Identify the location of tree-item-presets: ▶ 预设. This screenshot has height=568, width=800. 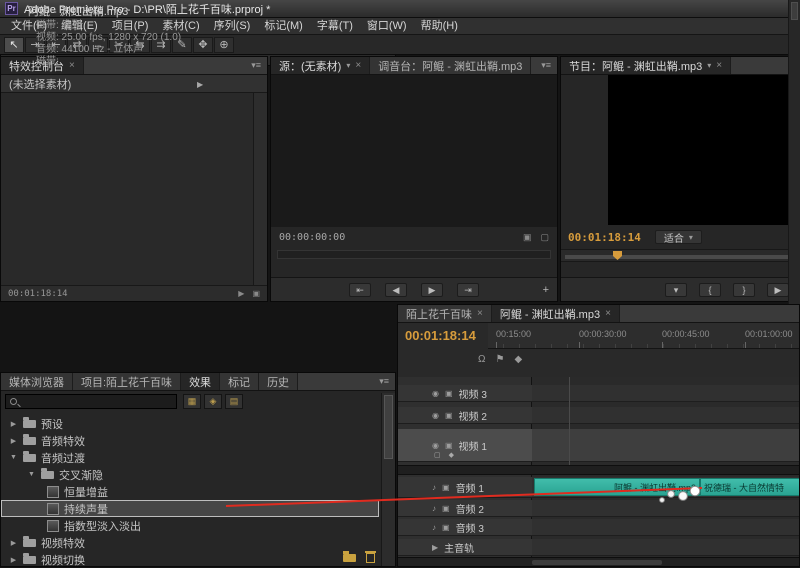
(190, 423).